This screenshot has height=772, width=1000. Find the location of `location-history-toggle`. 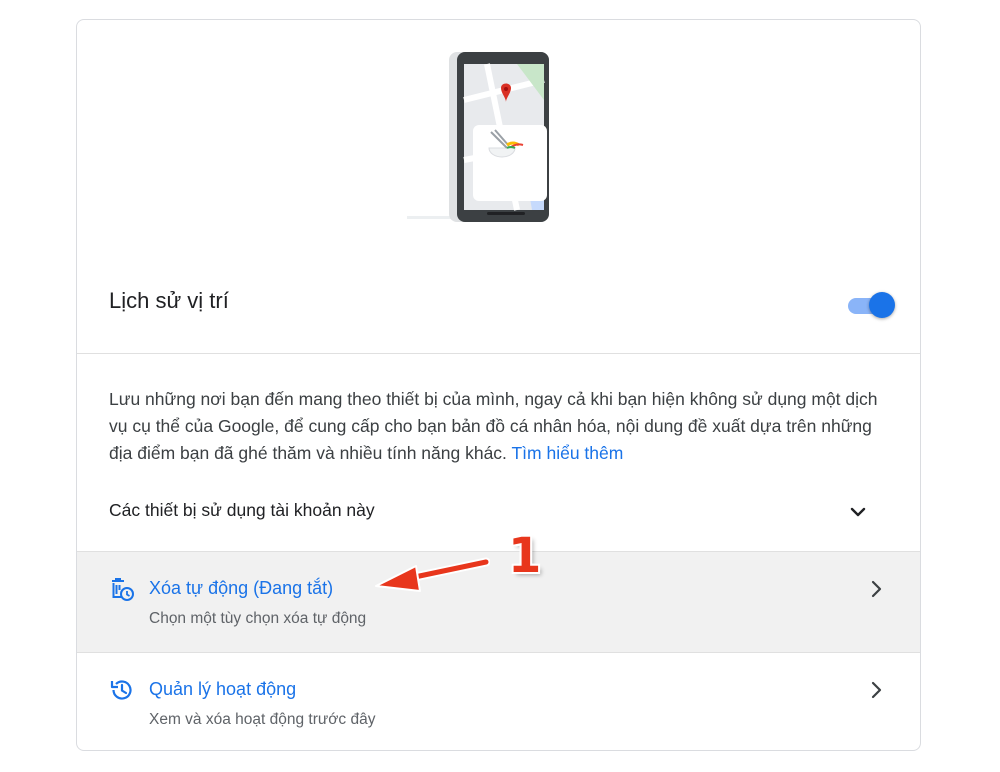

location-history-toggle is located at coordinates (871, 305).